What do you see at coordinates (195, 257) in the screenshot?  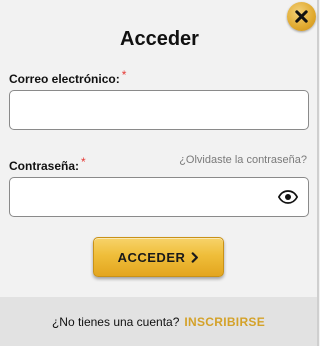 I see `chevron-right-icon` at bounding box center [195, 257].